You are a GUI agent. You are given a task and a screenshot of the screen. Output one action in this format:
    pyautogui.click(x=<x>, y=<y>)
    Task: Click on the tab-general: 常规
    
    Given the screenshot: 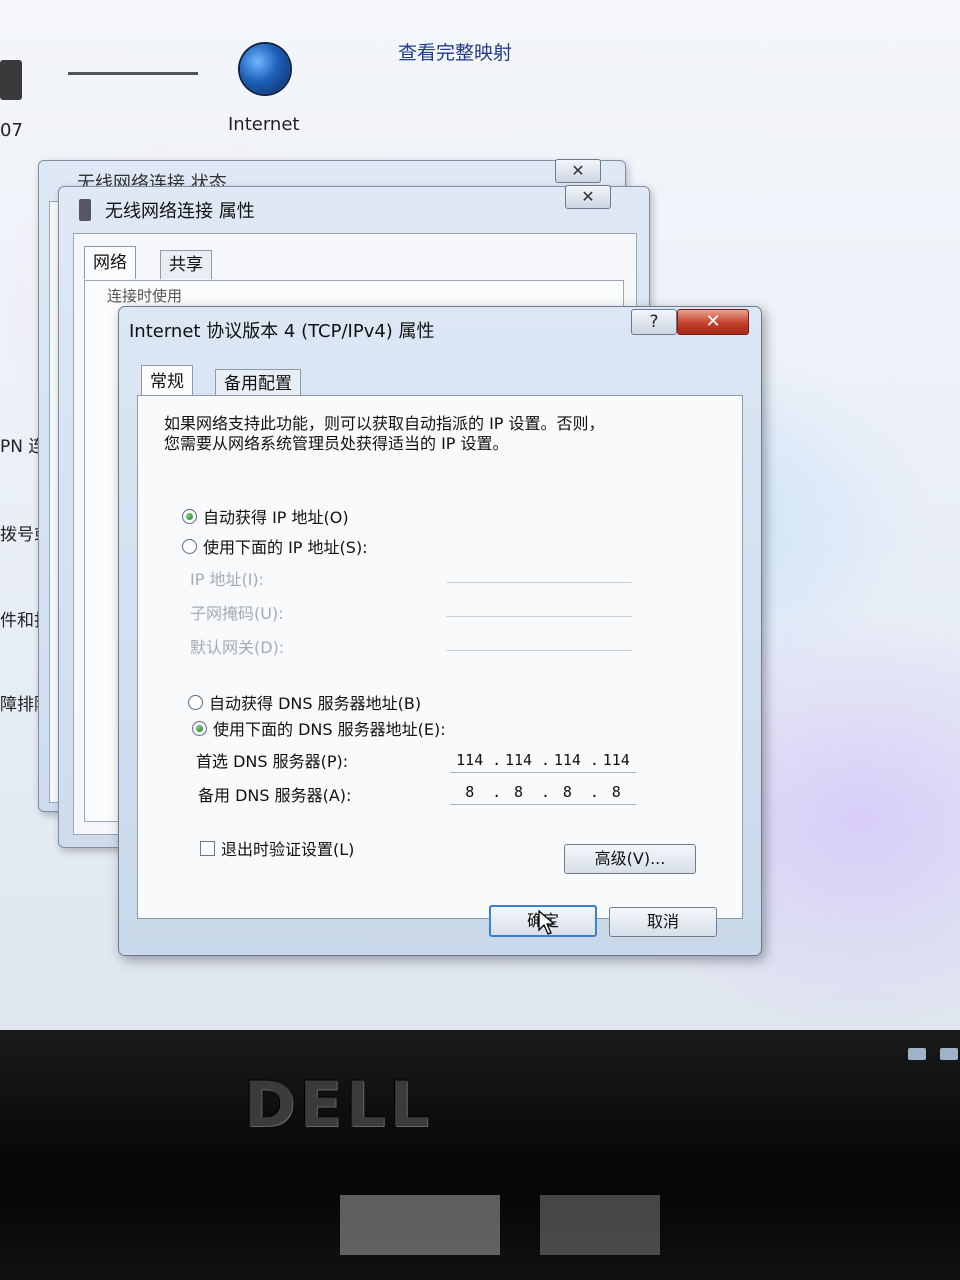 What is the action you would take?
    pyautogui.click(x=167, y=381)
    